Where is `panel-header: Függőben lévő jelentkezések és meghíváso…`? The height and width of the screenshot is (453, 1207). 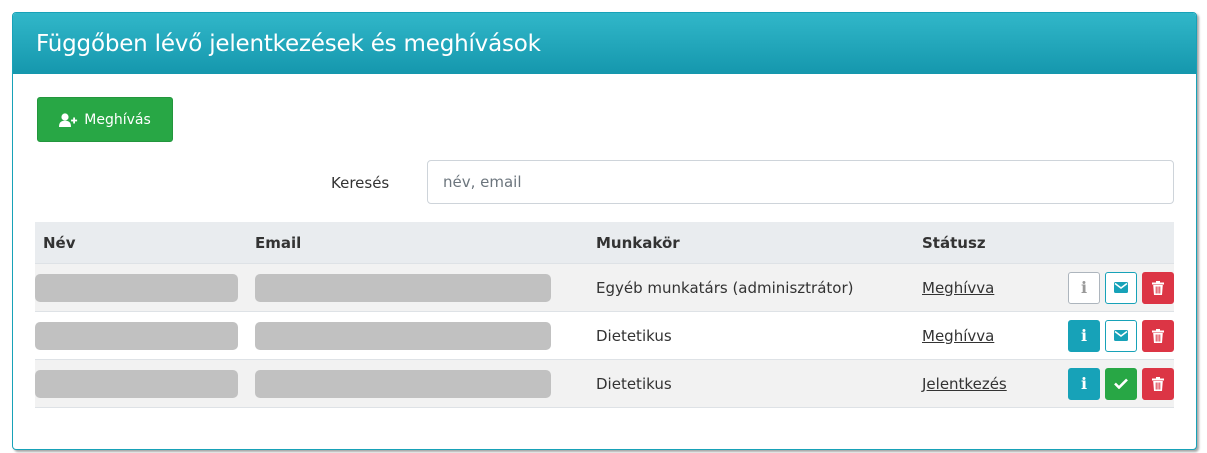 panel-header: Függőben lévő jelentkezések és meghíváso… is located at coordinates (604, 43).